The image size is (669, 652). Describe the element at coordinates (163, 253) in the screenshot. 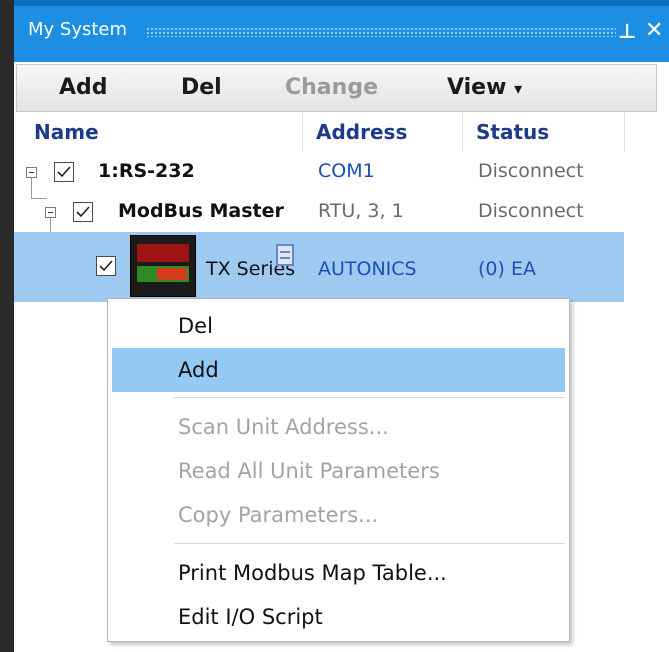

I see `device-display-top` at that location.